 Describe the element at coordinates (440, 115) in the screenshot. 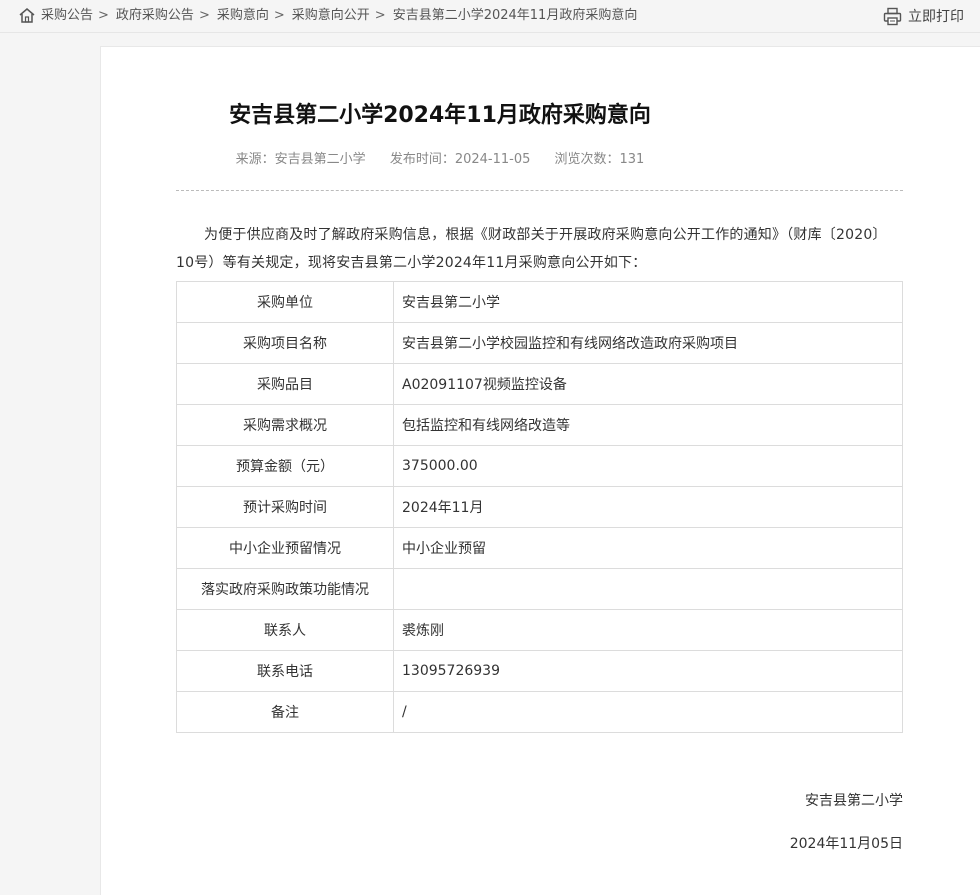

I see `page-title: 安吉县第二小学2024年11月政府采购意向` at that location.